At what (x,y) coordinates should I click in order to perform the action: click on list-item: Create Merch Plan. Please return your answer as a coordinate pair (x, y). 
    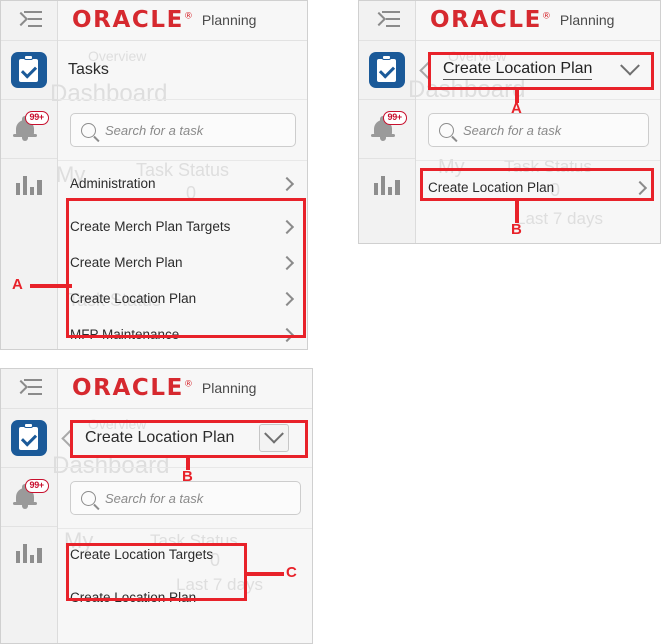
    Looking at the image, I should click on (183, 262).